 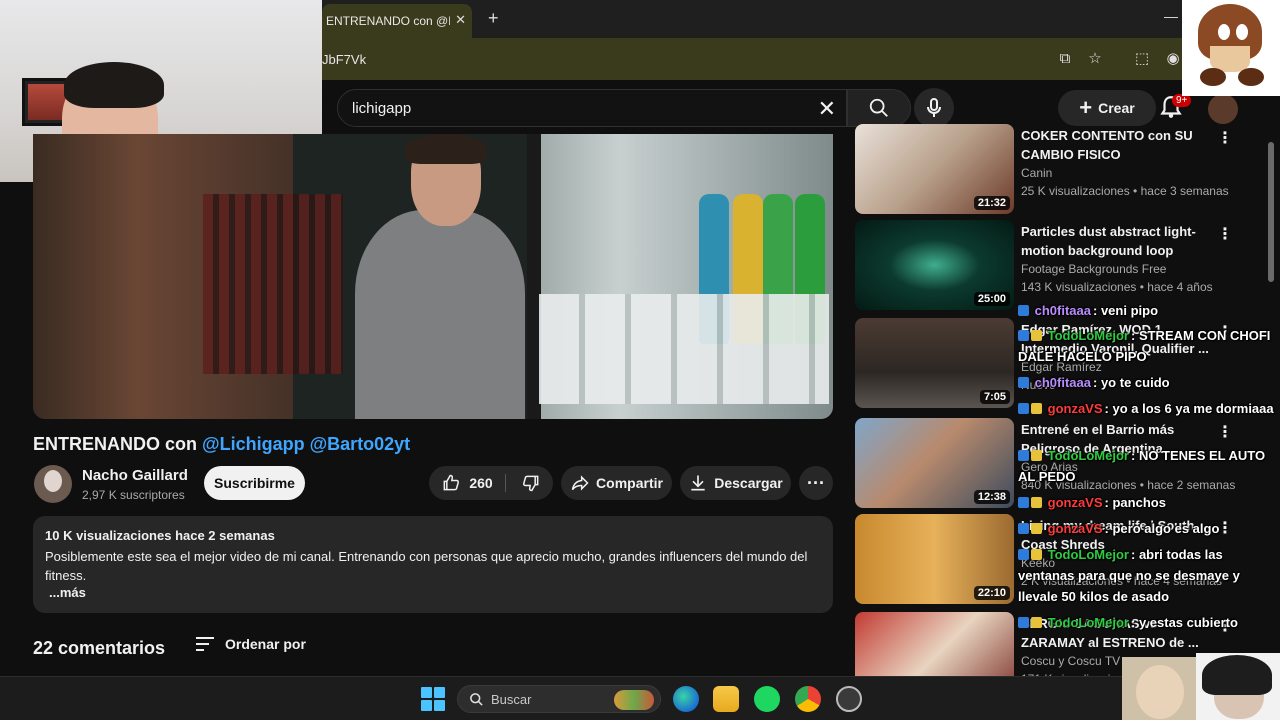 I want to click on search-button, so click(x=879, y=108).